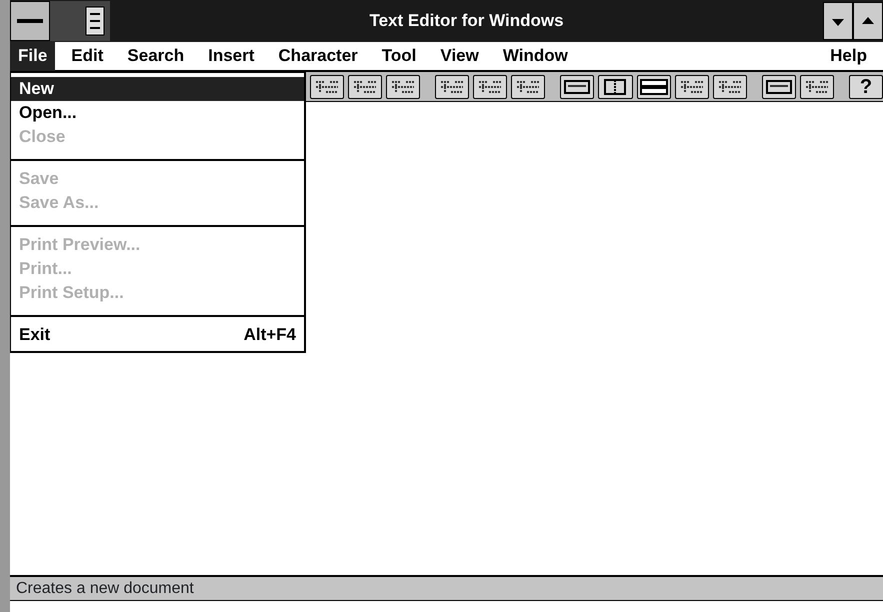 The width and height of the screenshot is (883, 612). Describe the element at coordinates (399, 56) in the screenshot. I see `menu-item: Tool` at that location.